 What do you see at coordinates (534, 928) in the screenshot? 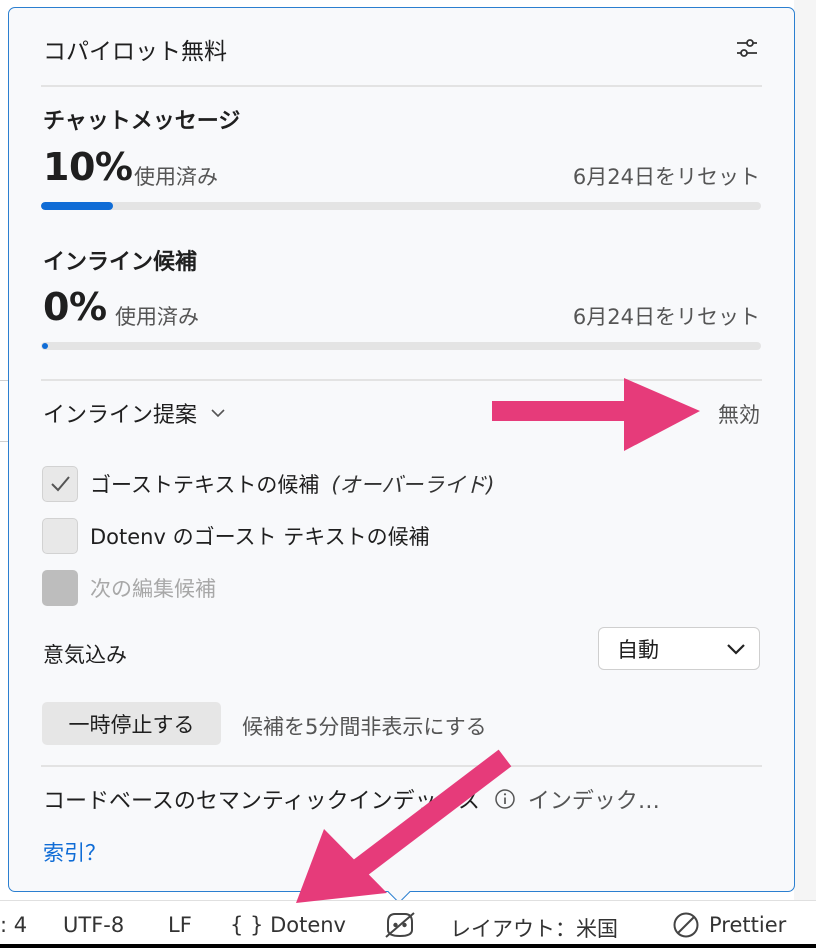
I see `statusbar-layout: レイアウト：米国` at bounding box center [534, 928].